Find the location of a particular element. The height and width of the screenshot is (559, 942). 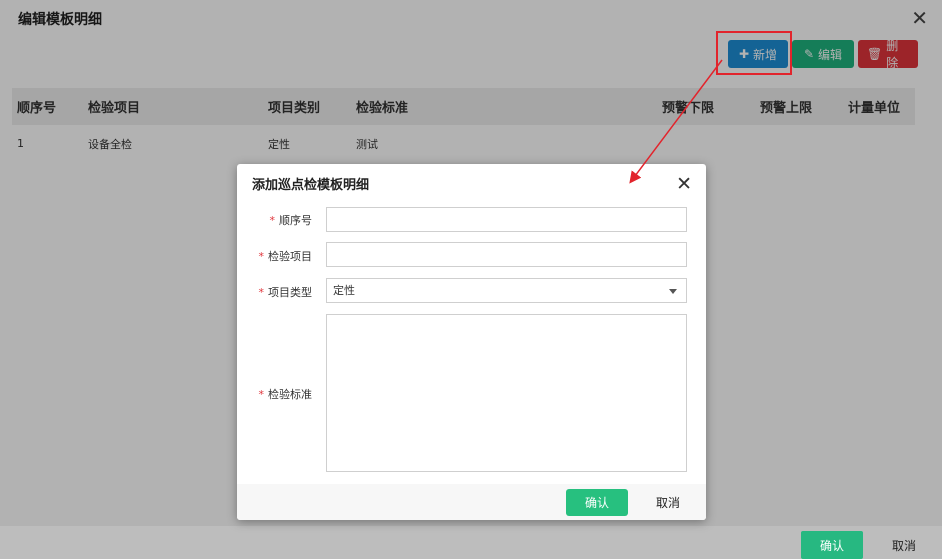

annotation-arrow is located at coordinates (676, 121).